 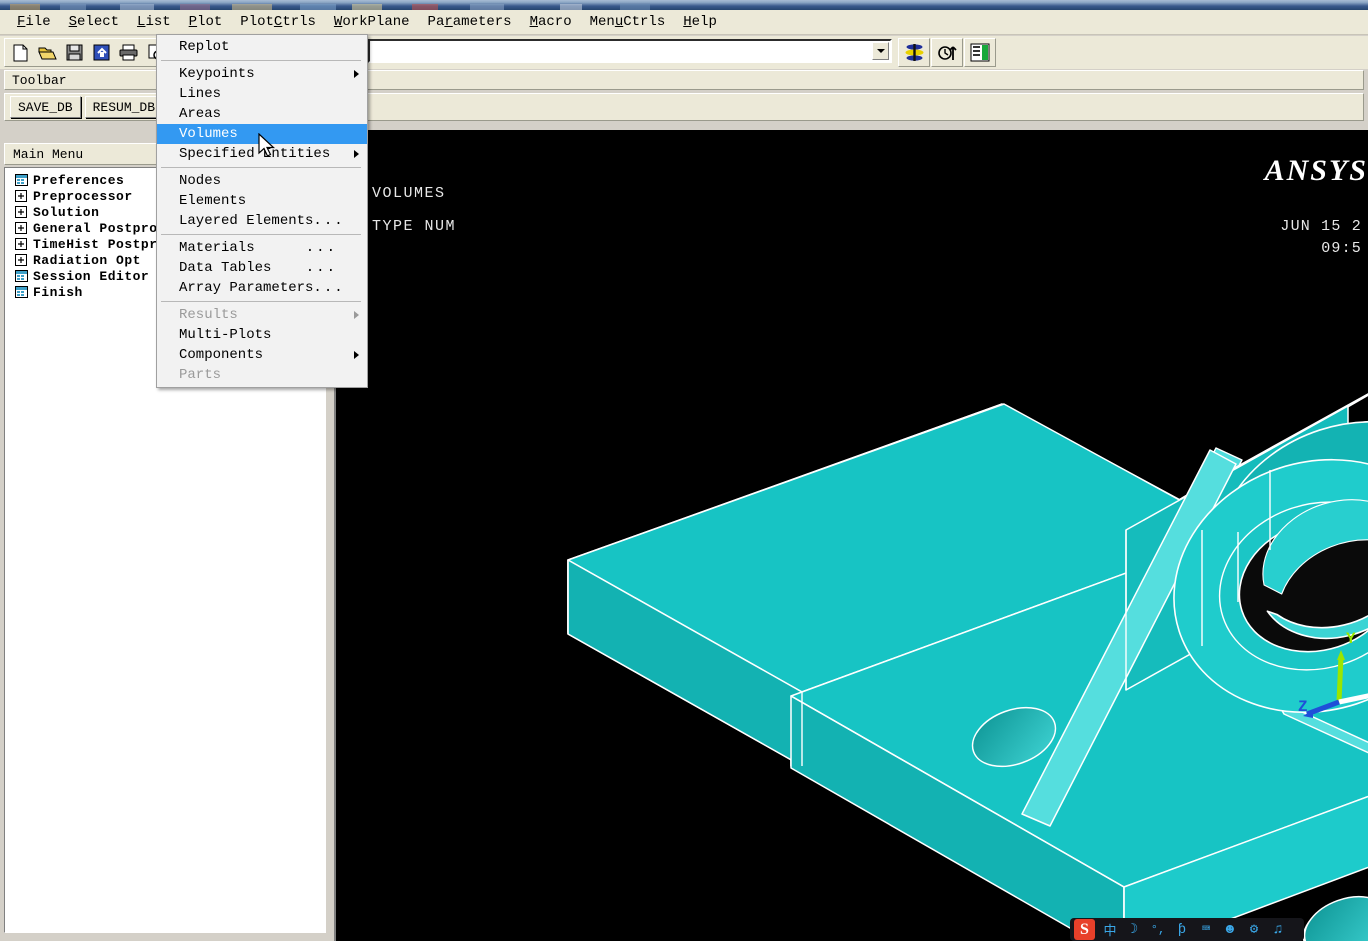 What do you see at coordinates (83, 196) in the screenshot?
I see `tree-item-label: Preprocessor` at bounding box center [83, 196].